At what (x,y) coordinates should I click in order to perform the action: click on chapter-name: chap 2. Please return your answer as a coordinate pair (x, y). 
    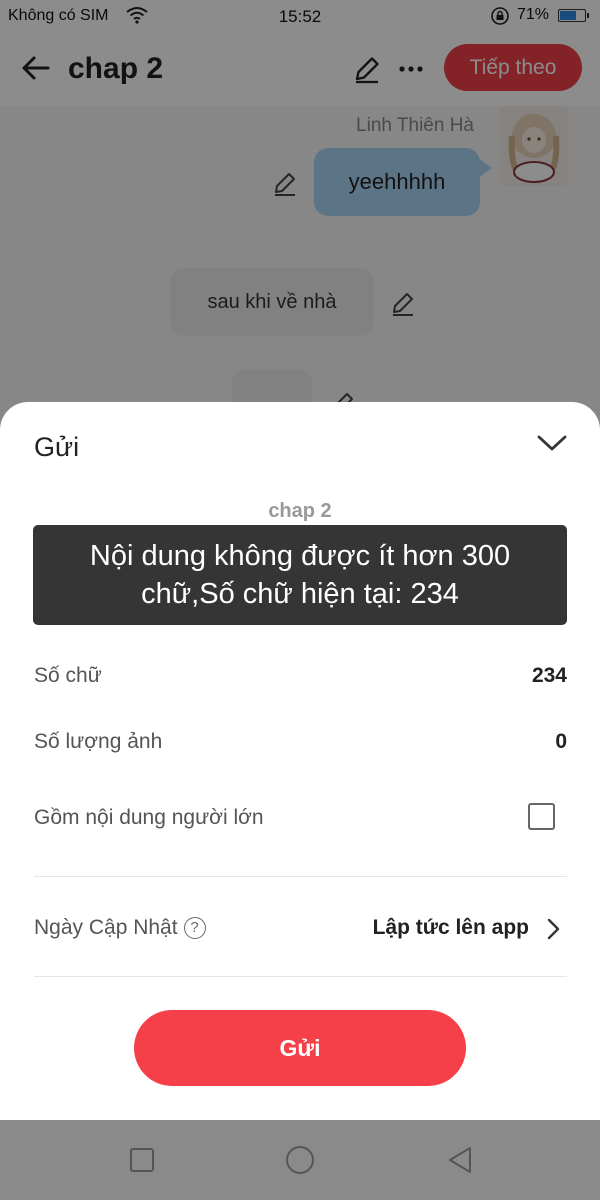
    Looking at the image, I should click on (300, 511).